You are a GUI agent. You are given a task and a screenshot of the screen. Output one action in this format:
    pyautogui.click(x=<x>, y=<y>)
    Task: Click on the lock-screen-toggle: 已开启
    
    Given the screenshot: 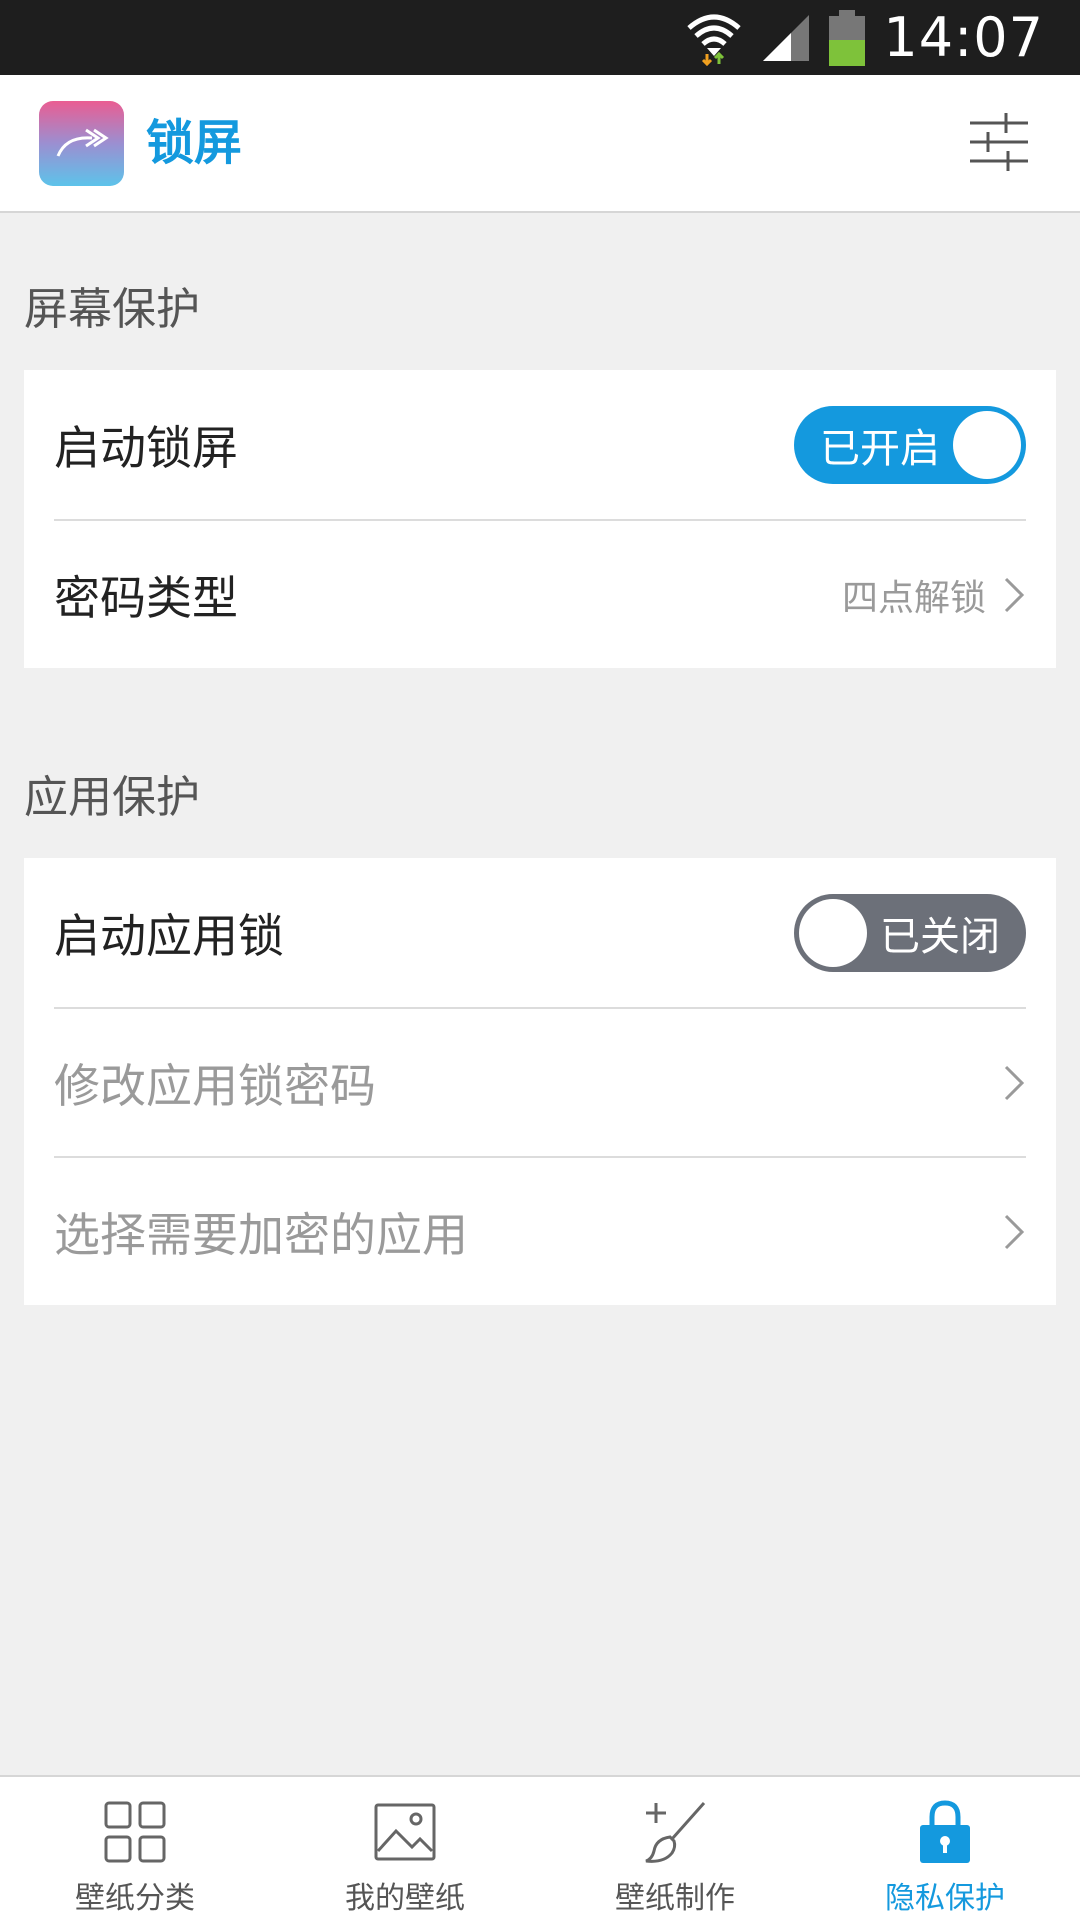 What is the action you would take?
    pyautogui.click(x=910, y=444)
    